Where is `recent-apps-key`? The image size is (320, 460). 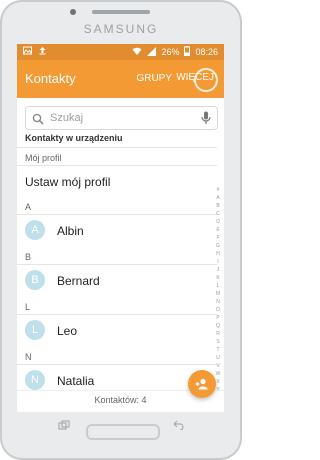 recent-apps-key is located at coordinates (64, 426).